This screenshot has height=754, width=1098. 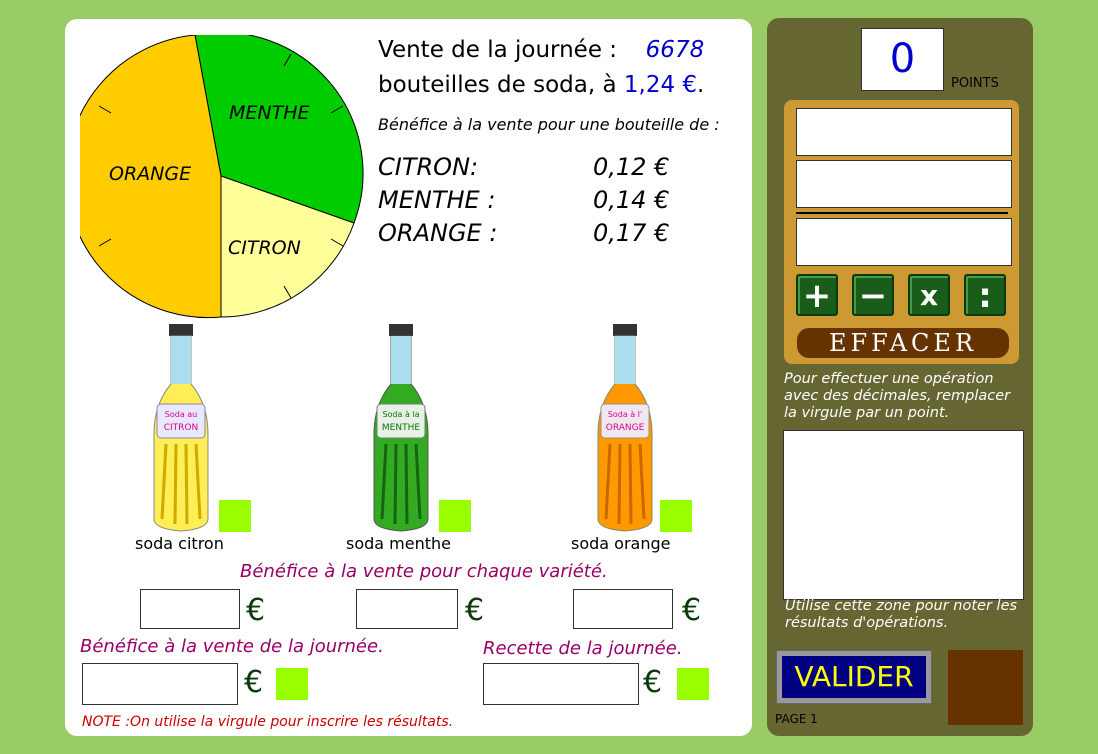 What do you see at coordinates (621, 543) in the screenshot?
I see `bottle-label-orange: soda orange` at bounding box center [621, 543].